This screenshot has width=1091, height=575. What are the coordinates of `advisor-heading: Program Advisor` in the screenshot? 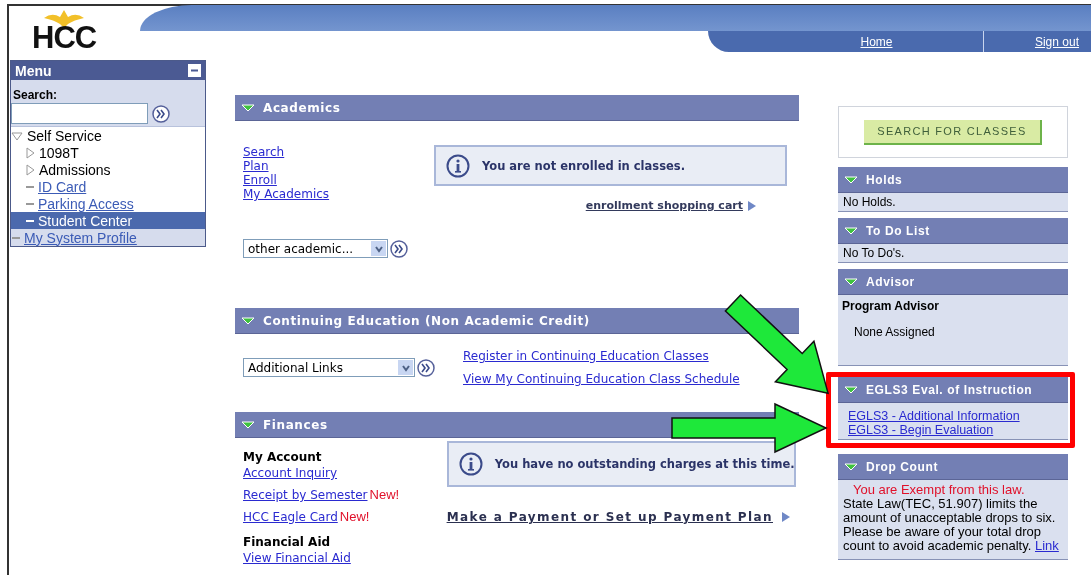 It's located at (891, 306).